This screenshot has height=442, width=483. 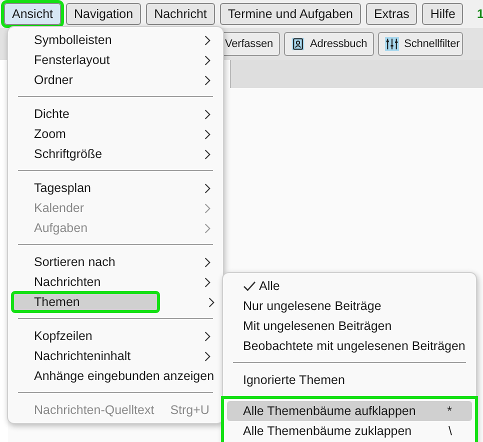 What do you see at coordinates (392, 44) in the screenshot?
I see `sliders-icon` at bounding box center [392, 44].